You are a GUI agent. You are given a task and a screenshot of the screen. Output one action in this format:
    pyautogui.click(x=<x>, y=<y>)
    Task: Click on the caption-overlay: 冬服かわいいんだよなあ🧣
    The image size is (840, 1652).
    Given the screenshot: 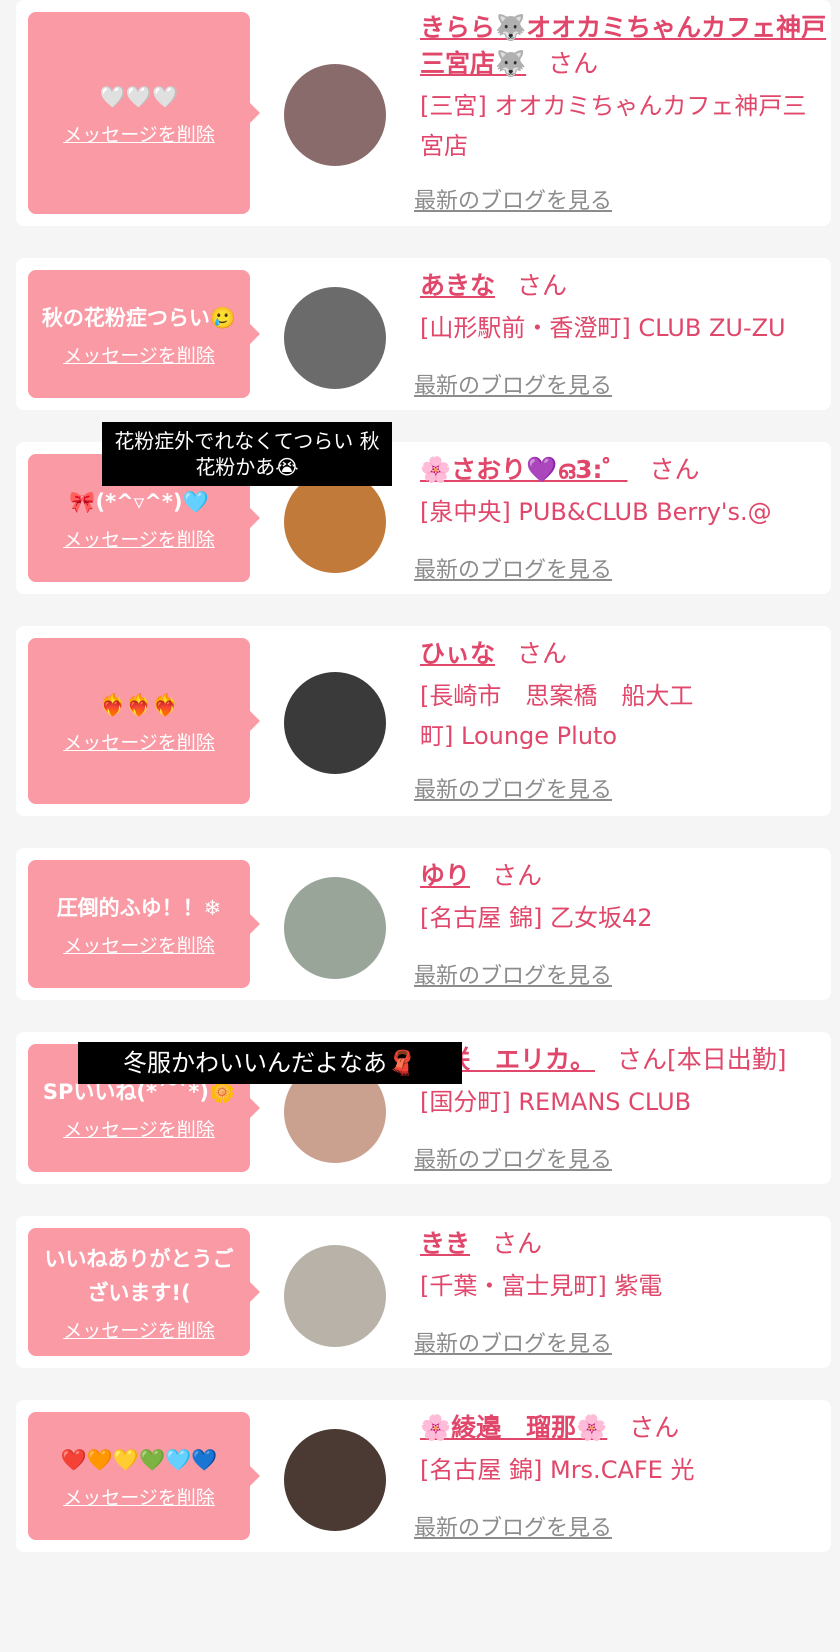 What is the action you would take?
    pyautogui.click(x=270, y=1063)
    